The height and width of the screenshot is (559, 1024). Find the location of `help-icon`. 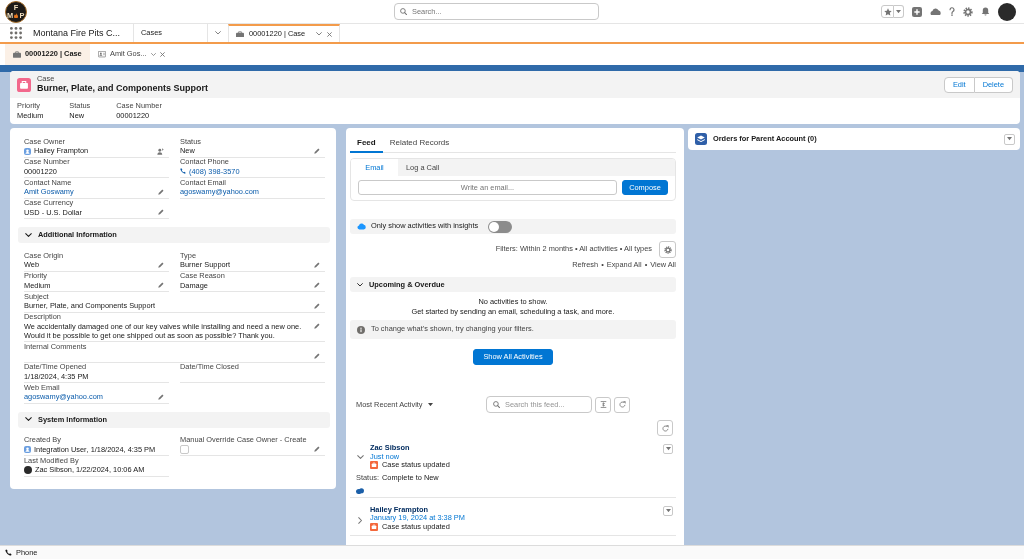

help-icon is located at coordinates (952, 11).